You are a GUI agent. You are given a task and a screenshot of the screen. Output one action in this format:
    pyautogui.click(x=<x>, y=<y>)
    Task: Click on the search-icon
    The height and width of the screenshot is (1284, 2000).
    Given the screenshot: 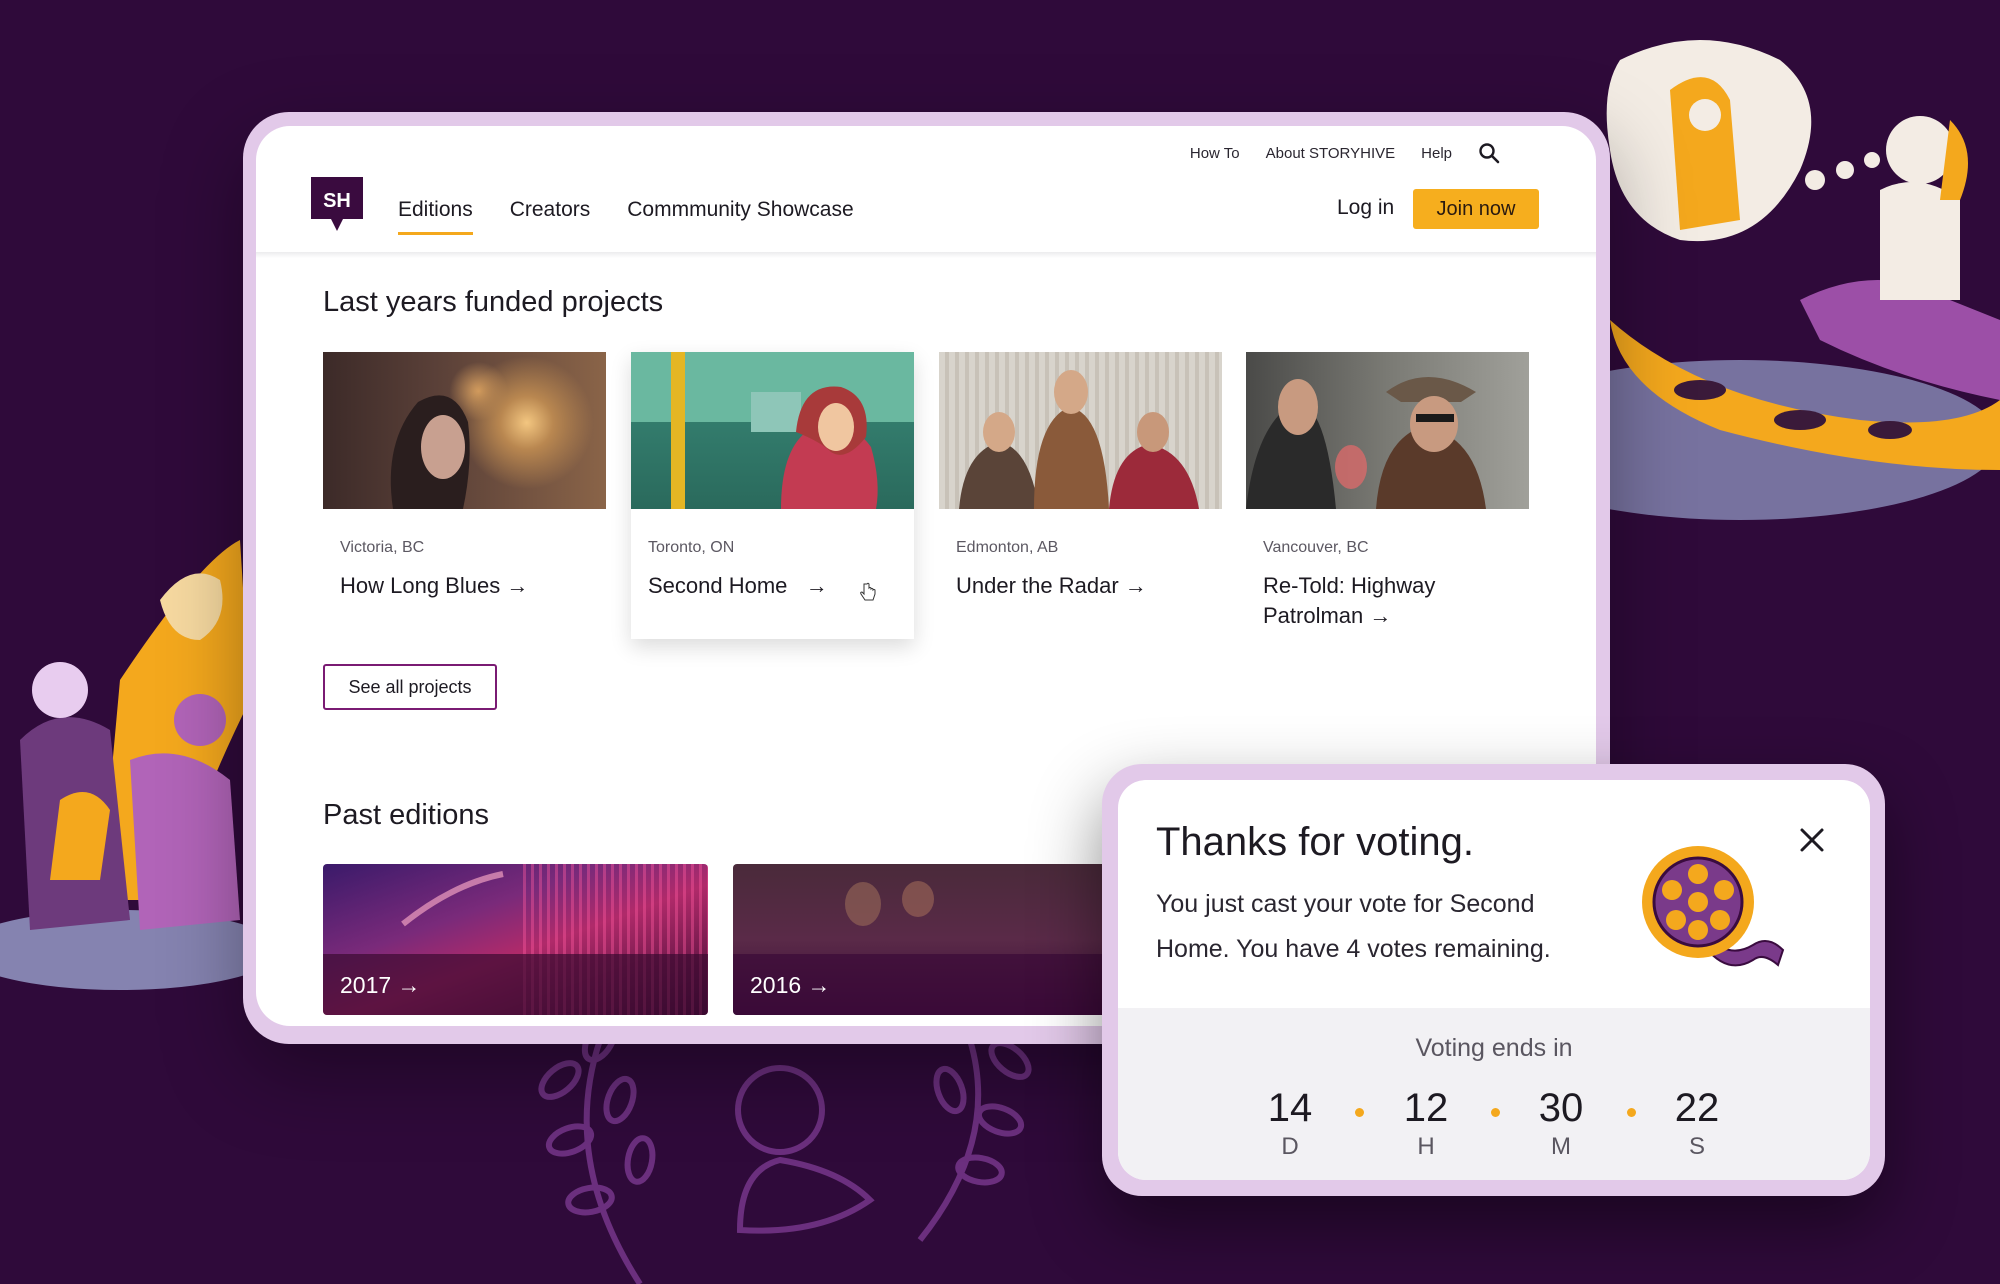 What is the action you would take?
    pyautogui.click(x=1489, y=153)
    